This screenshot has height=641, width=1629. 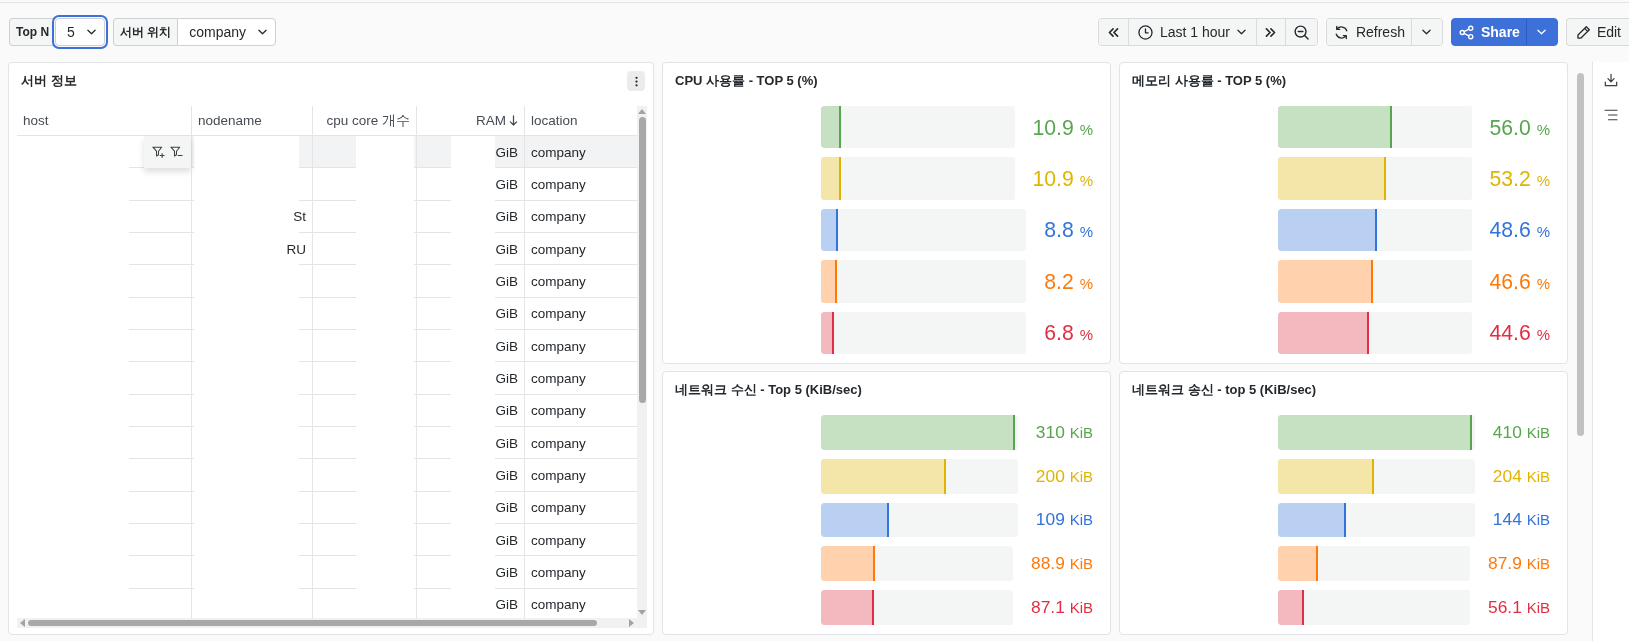 I want to click on scroll-left-icon, so click(x=22, y=623).